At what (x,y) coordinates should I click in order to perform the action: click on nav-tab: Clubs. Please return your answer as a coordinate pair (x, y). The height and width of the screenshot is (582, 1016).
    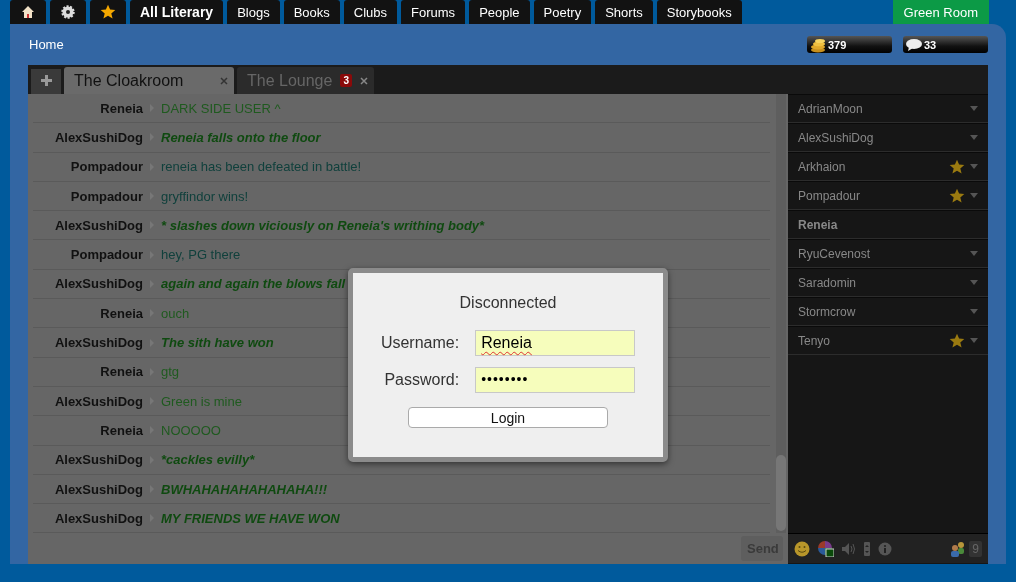
    Looking at the image, I should click on (370, 12).